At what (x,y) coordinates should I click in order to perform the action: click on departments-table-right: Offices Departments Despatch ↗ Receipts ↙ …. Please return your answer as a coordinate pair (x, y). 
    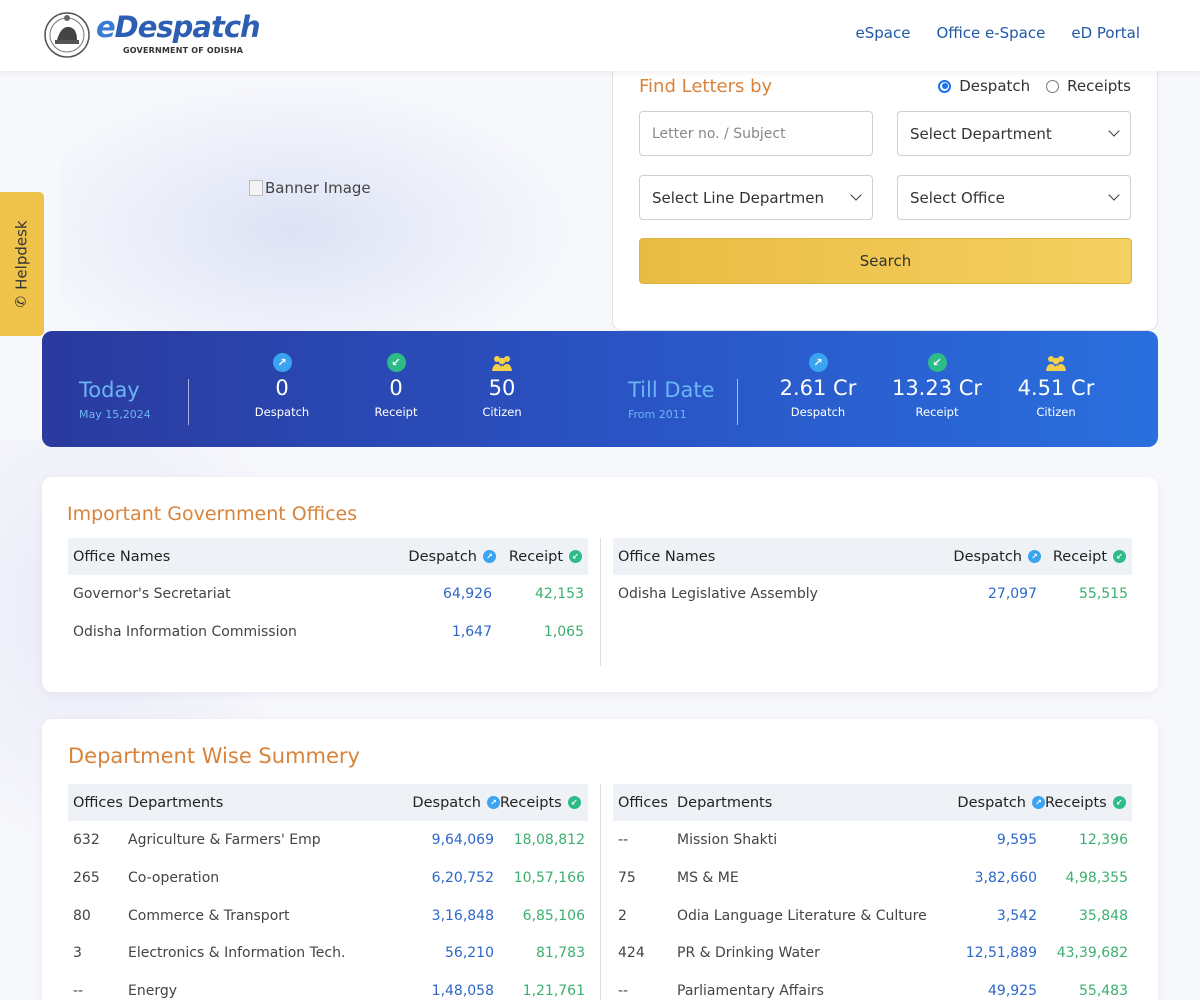
    Looking at the image, I should click on (872, 892).